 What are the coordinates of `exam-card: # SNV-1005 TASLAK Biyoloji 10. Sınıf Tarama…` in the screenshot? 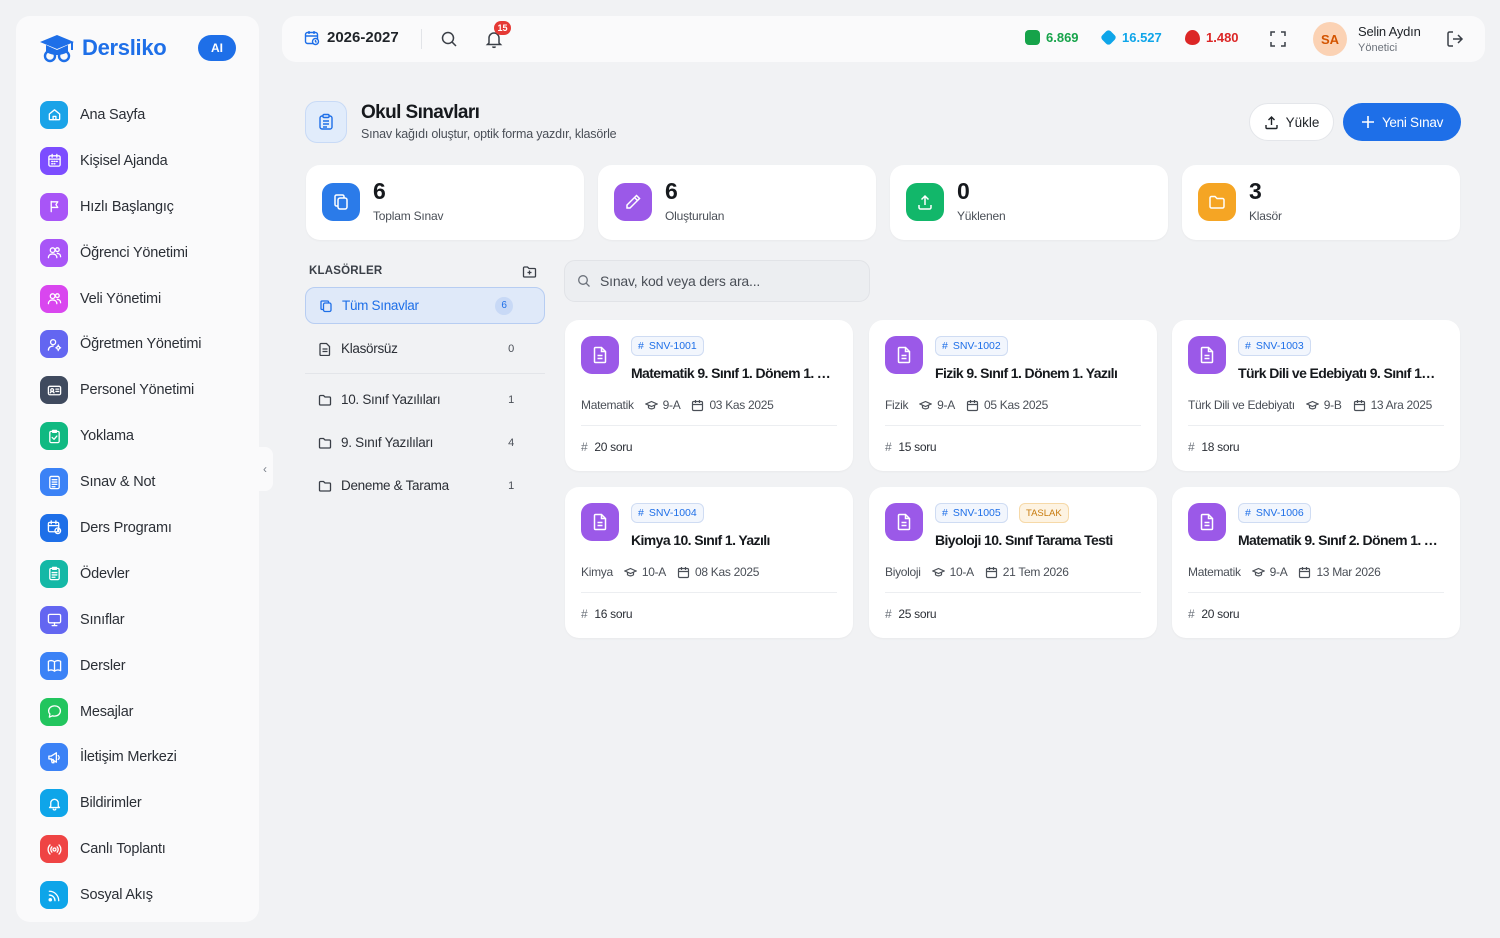 It's located at (1013, 562).